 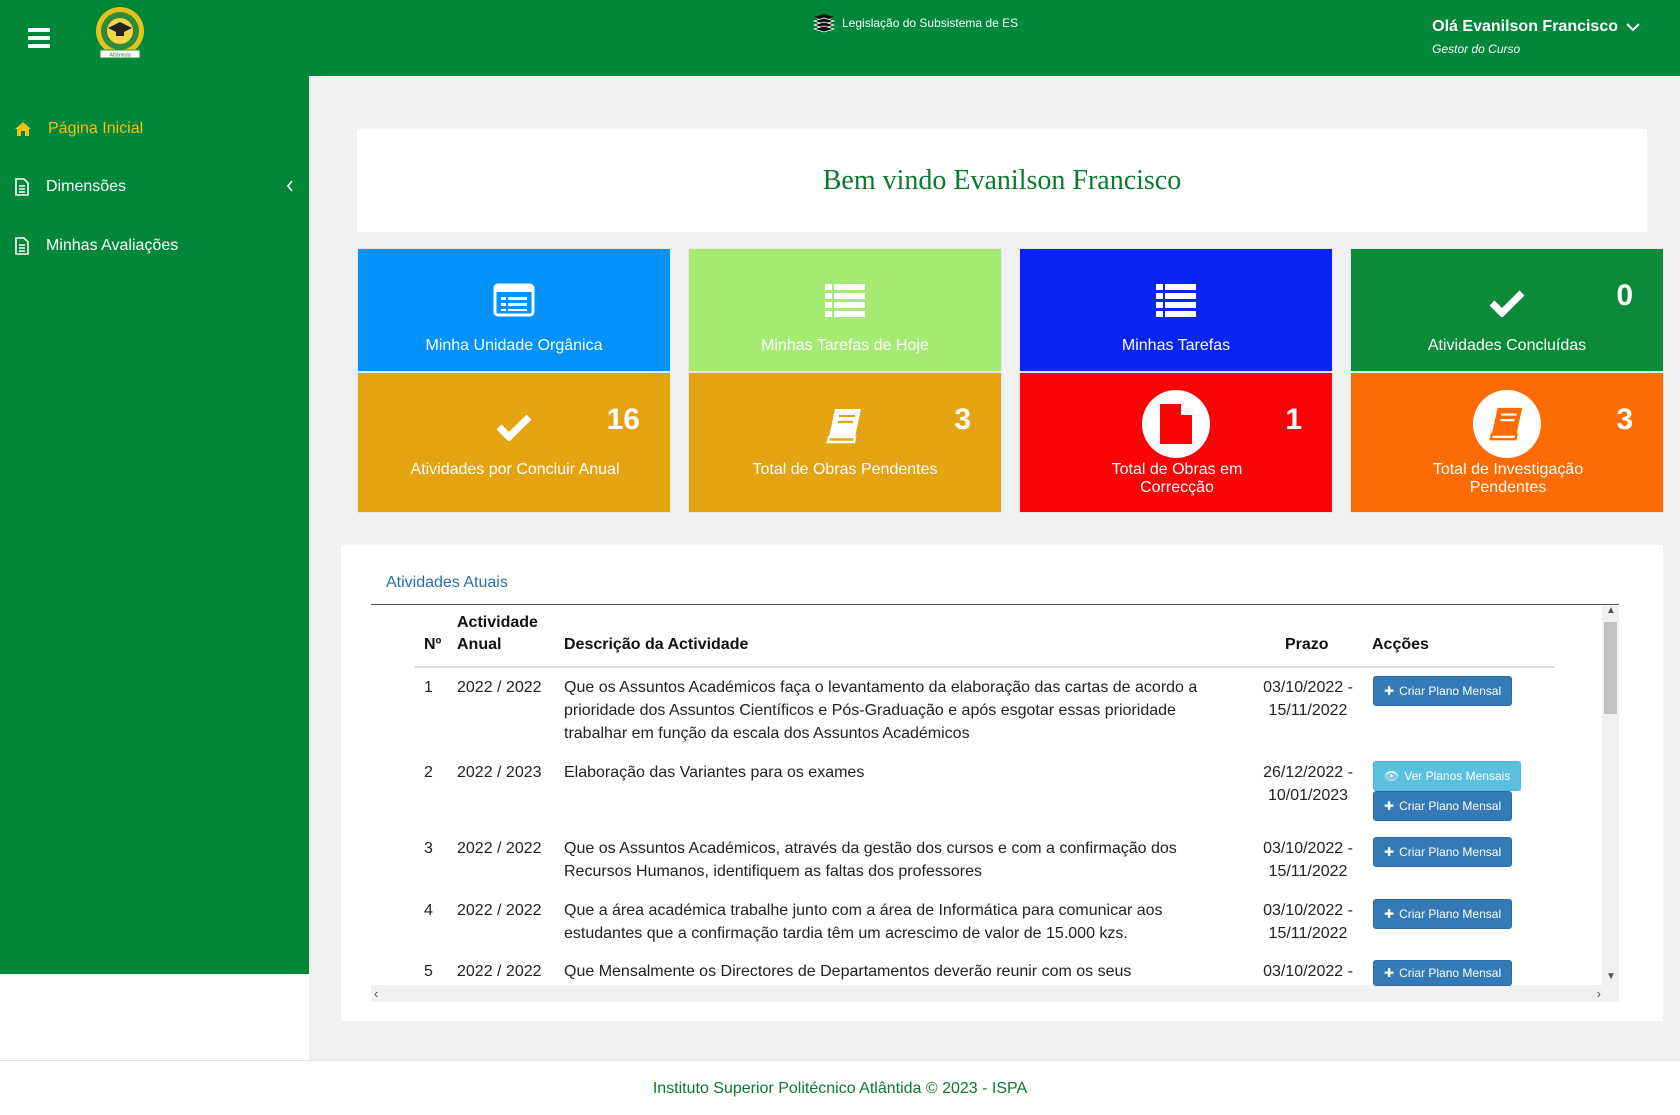 What do you see at coordinates (1599, 993) in the screenshot?
I see `scroll-right-icon: ›` at bounding box center [1599, 993].